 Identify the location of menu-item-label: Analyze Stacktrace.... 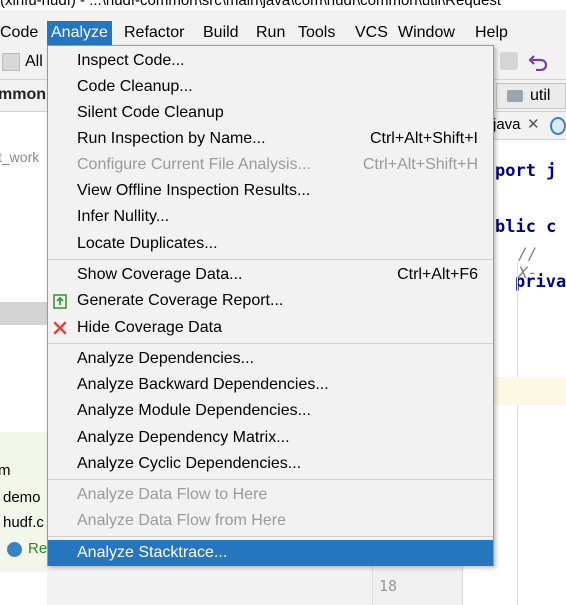
(152, 552).